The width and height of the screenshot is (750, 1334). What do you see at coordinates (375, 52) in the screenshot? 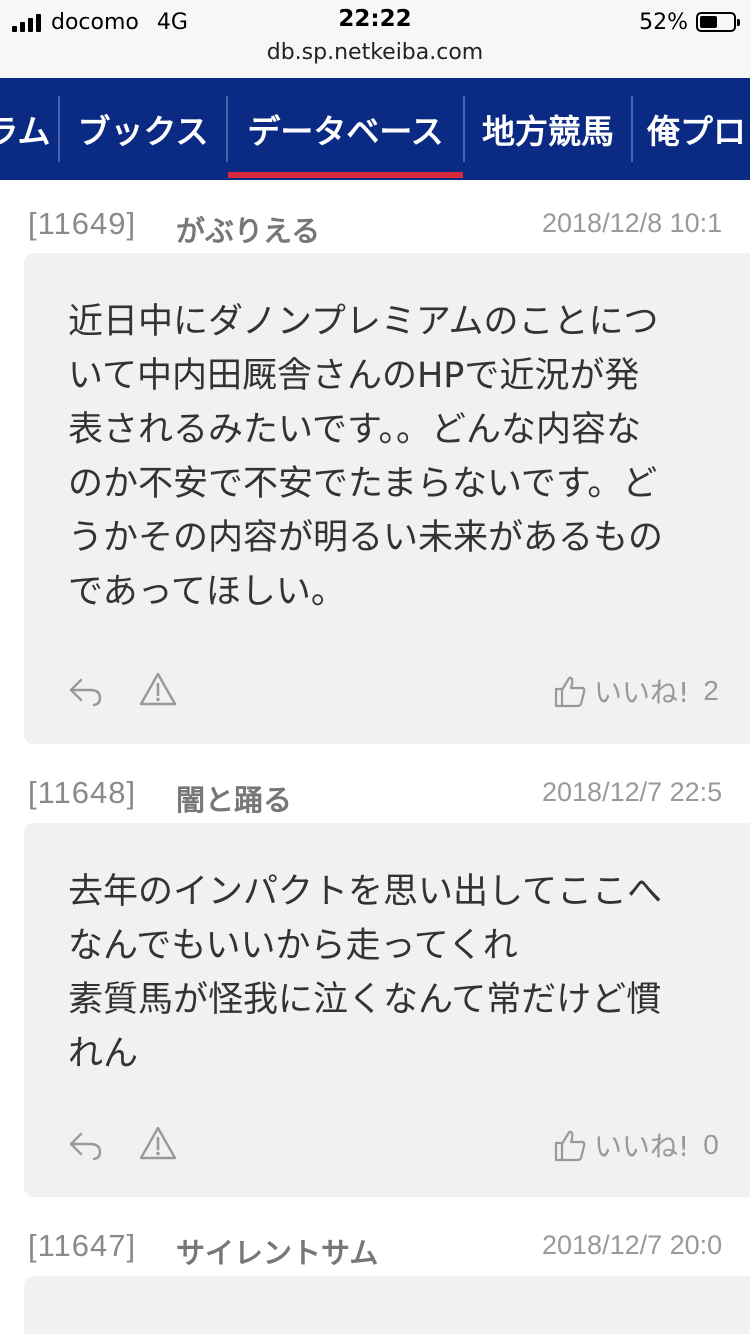
I see `address-bar: db.sp.netkeiba.com` at bounding box center [375, 52].